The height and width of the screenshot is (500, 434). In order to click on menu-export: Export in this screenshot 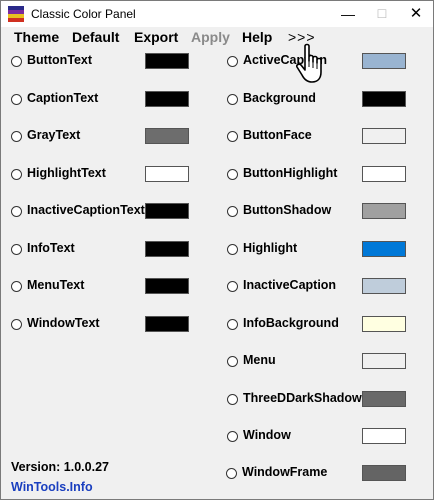, I will do `click(156, 37)`.